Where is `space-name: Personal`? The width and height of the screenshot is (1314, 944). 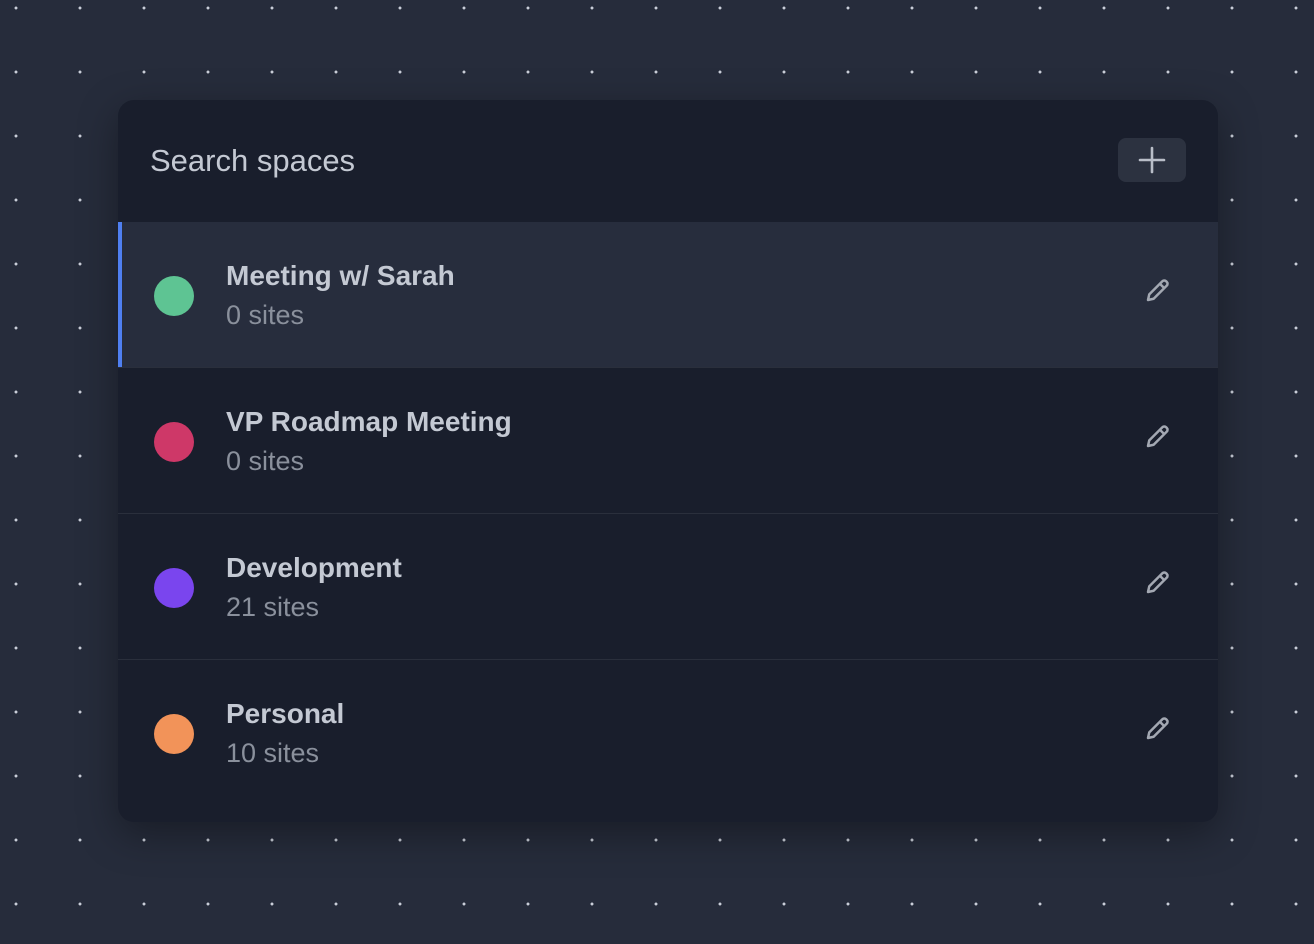
space-name: Personal is located at coordinates (285, 713).